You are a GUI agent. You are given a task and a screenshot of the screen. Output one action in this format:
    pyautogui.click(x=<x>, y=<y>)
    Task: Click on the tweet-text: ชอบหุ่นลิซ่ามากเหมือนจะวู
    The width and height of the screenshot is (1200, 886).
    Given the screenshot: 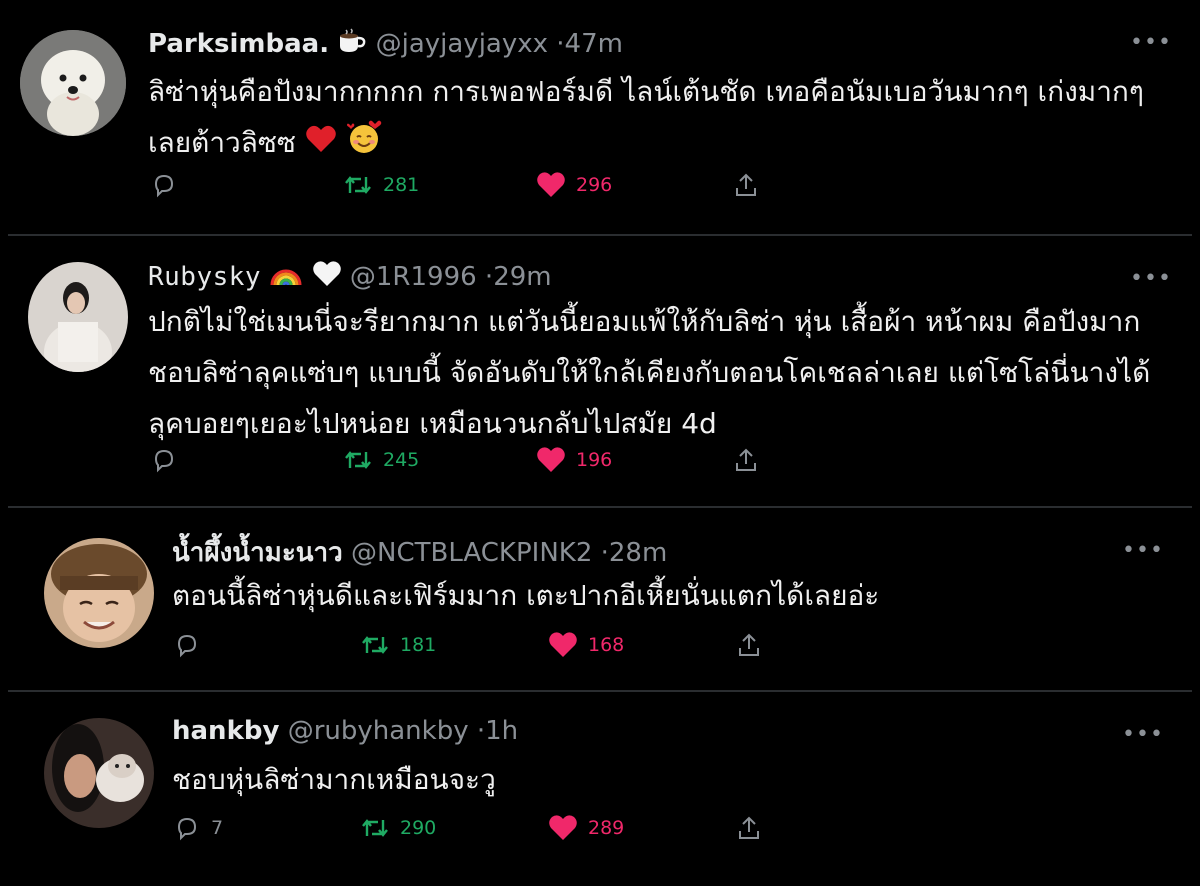 What is the action you would take?
    pyautogui.click(x=677, y=779)
    